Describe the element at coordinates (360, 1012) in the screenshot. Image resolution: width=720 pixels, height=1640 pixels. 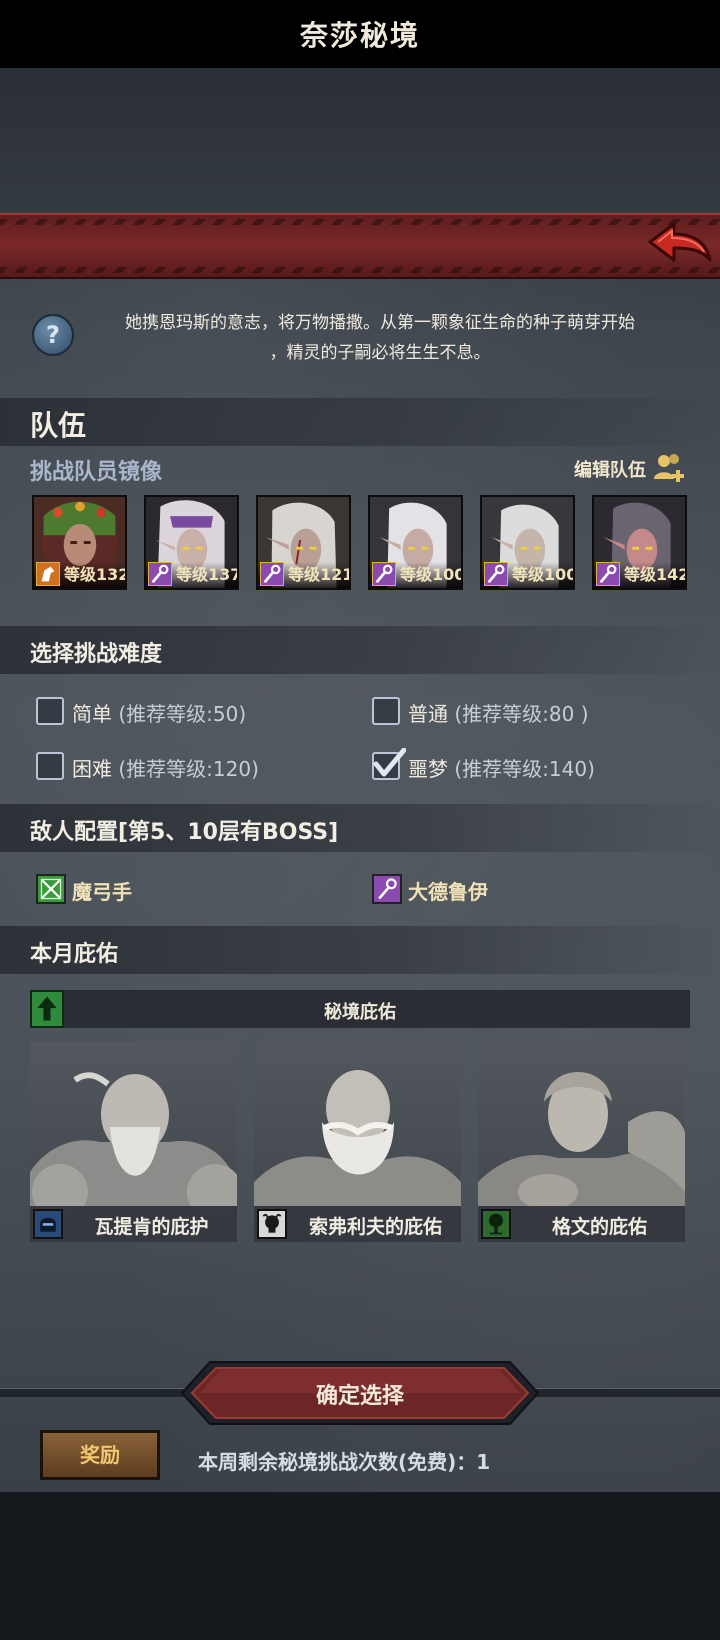
I see `blessing-bar-title: 秘境庇佑` at that location.